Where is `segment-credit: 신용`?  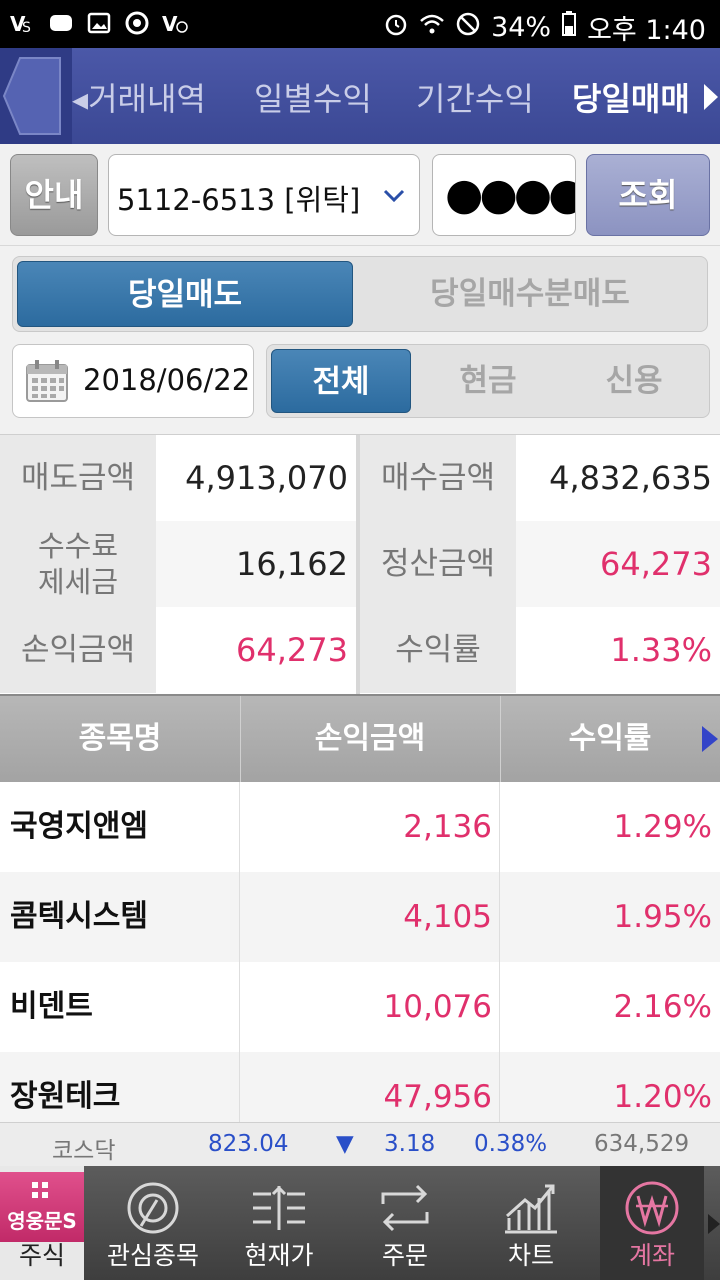 segment-credit: 신용 is located at coordinates (634, 381).